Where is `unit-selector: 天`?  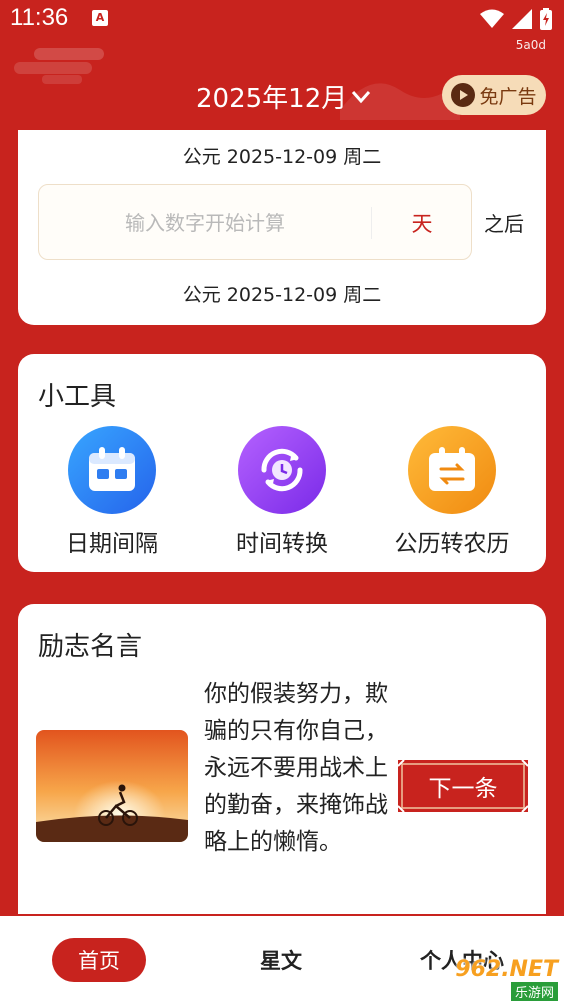
unit-selector: 天 is located at coordinates (422, 223).